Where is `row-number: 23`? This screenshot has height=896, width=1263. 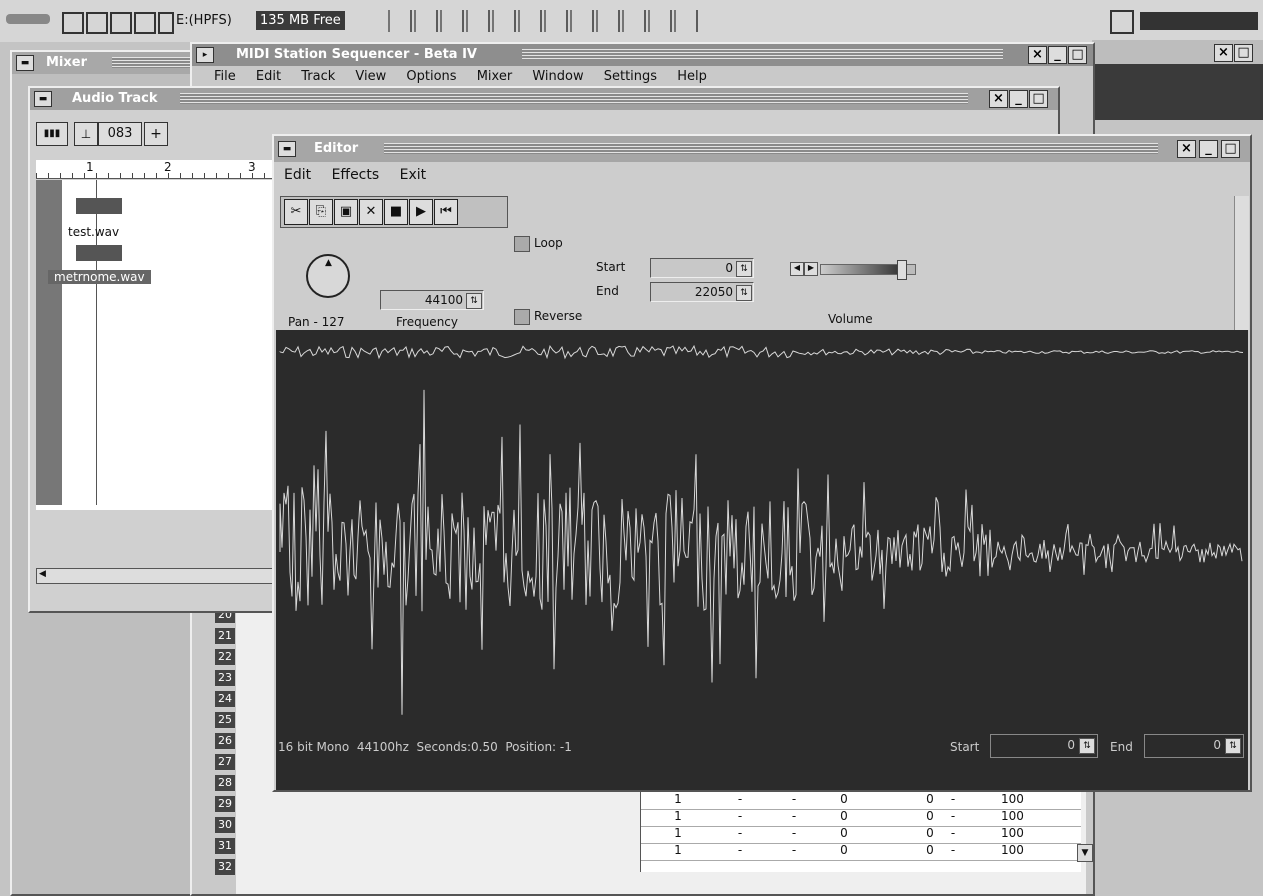 row-number: 23 is located at coordinates (225, 678).